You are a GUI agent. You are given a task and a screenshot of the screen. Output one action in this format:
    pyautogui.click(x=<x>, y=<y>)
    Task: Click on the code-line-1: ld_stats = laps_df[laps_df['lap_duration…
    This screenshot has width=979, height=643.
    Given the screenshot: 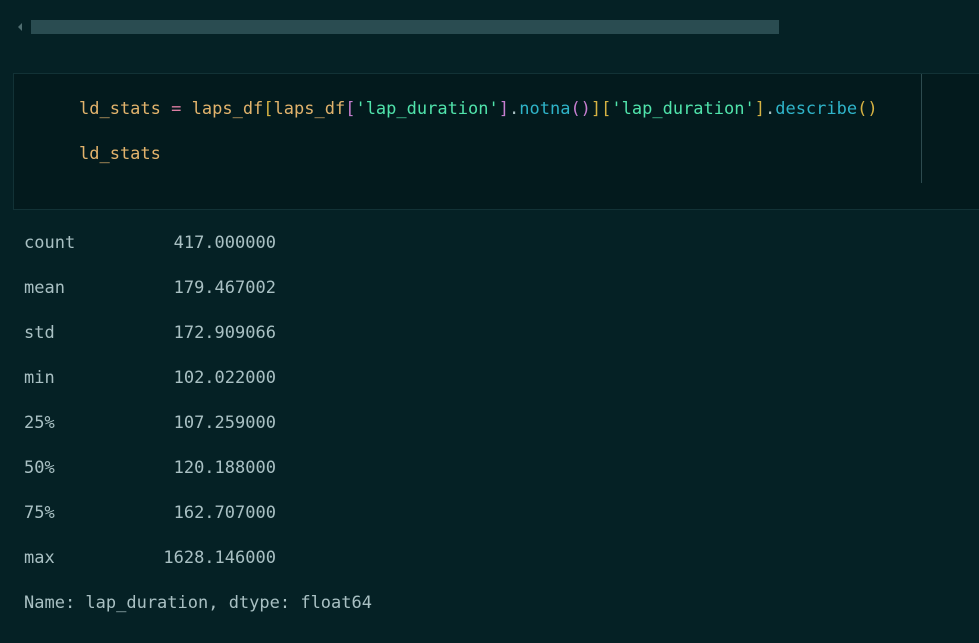 What is the action you would take?
    pyautogui.click(x=478, y=109)
    